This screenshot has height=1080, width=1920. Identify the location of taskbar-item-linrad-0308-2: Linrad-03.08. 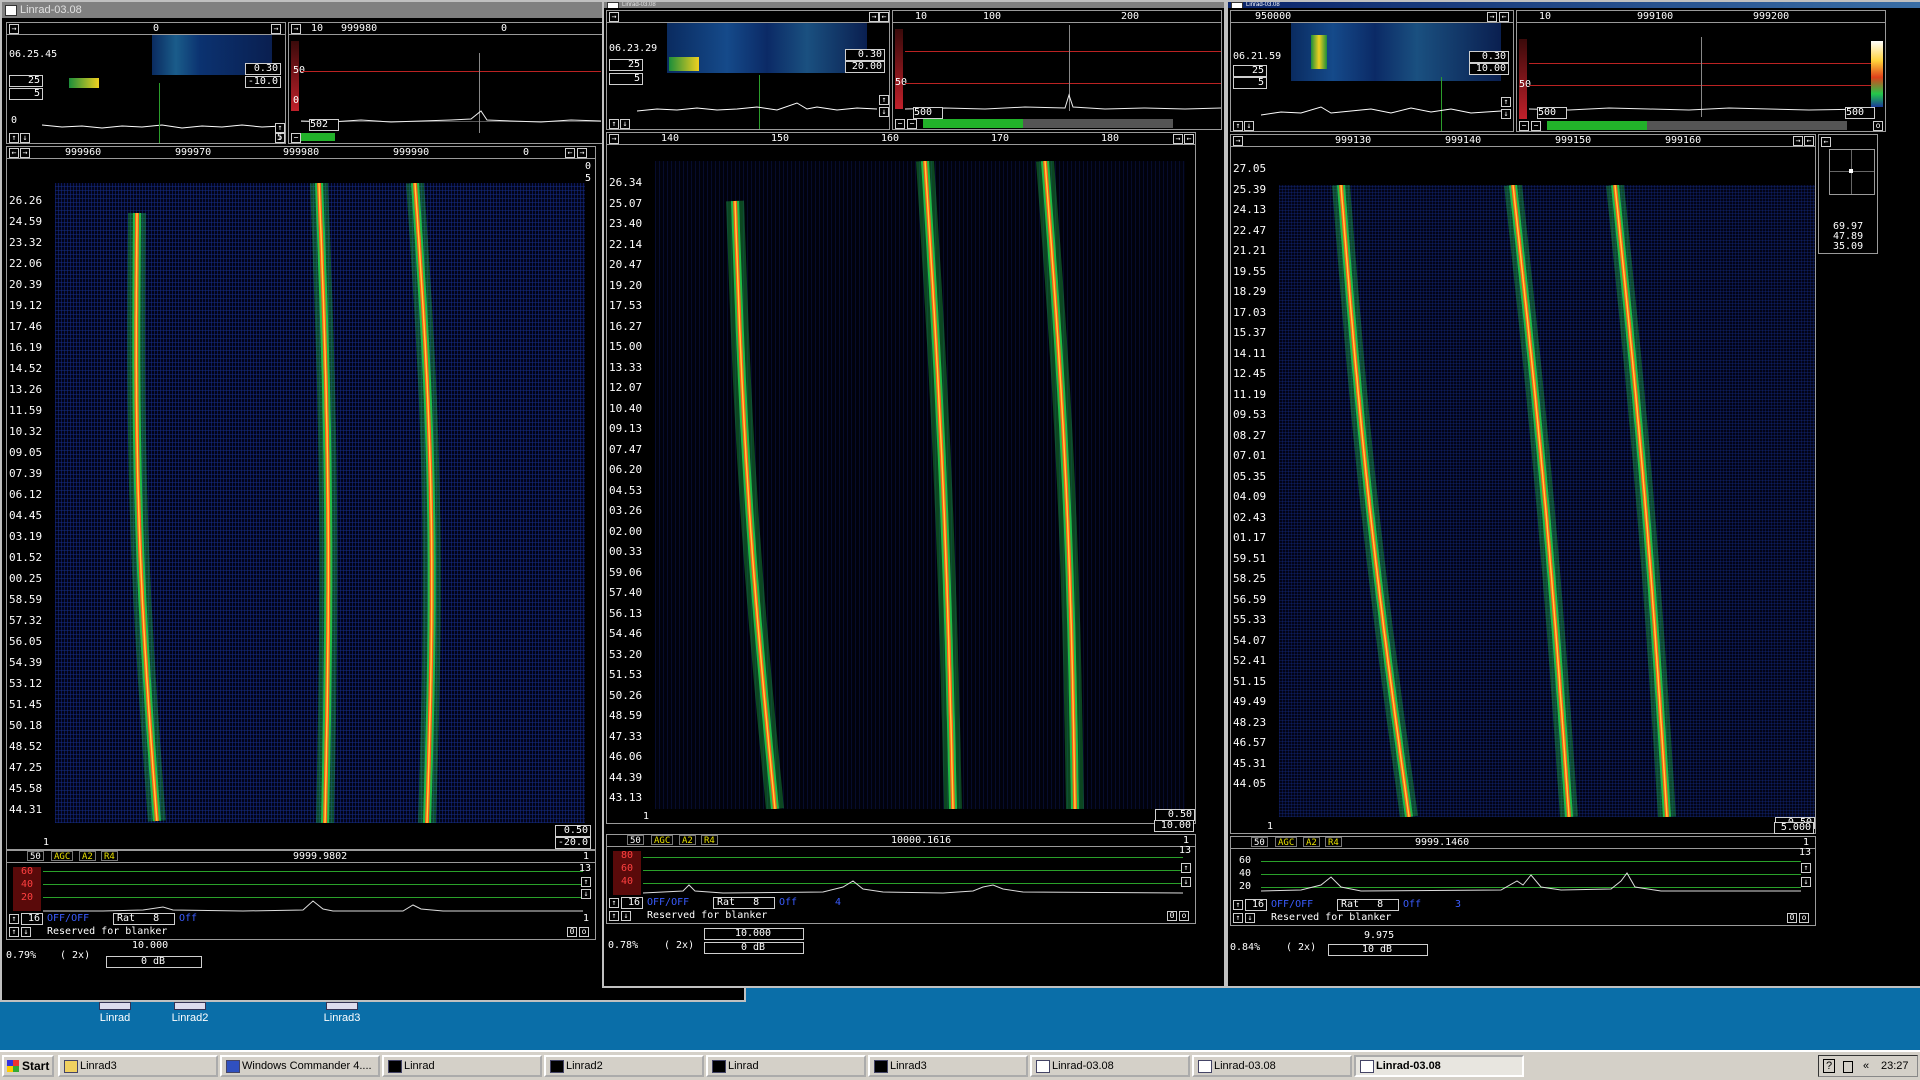
(1272, 1066).